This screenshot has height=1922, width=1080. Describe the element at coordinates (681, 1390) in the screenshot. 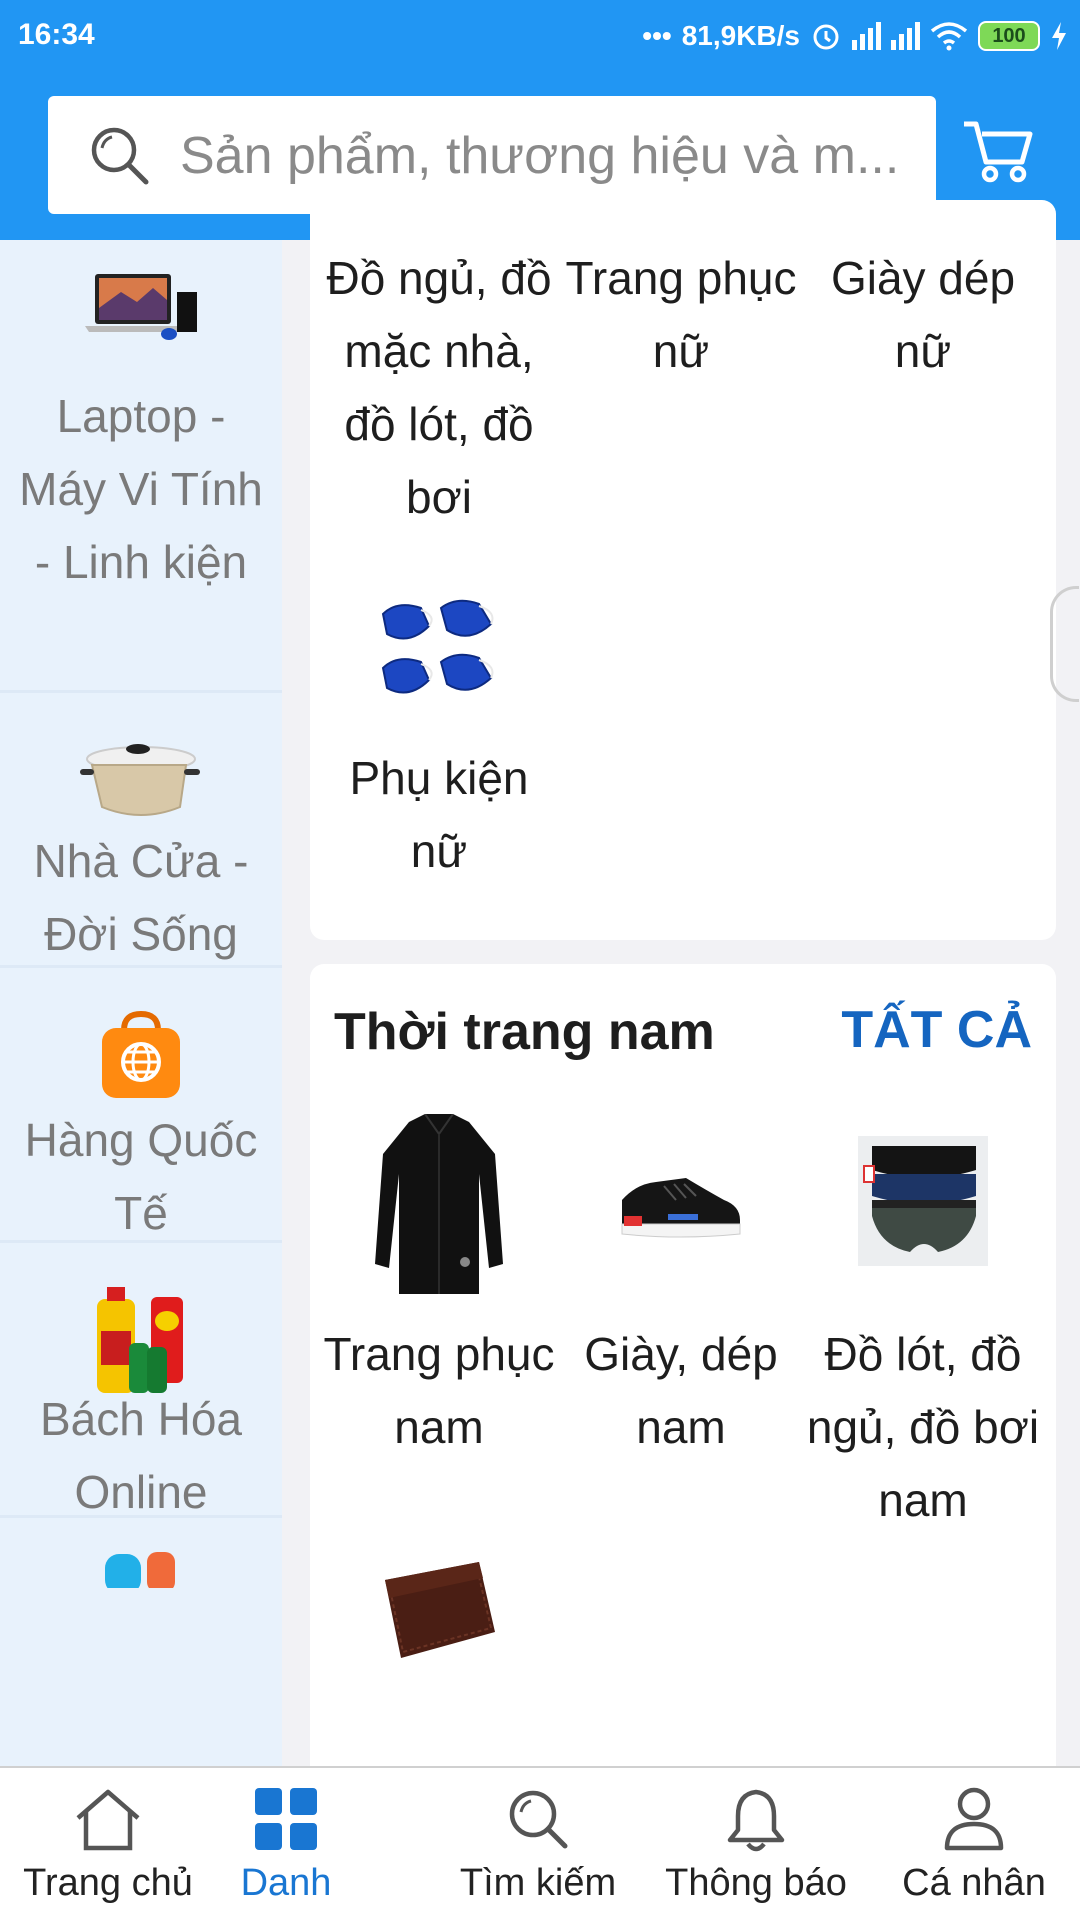

I see `tile-label: Giày, dép nam` at that location.